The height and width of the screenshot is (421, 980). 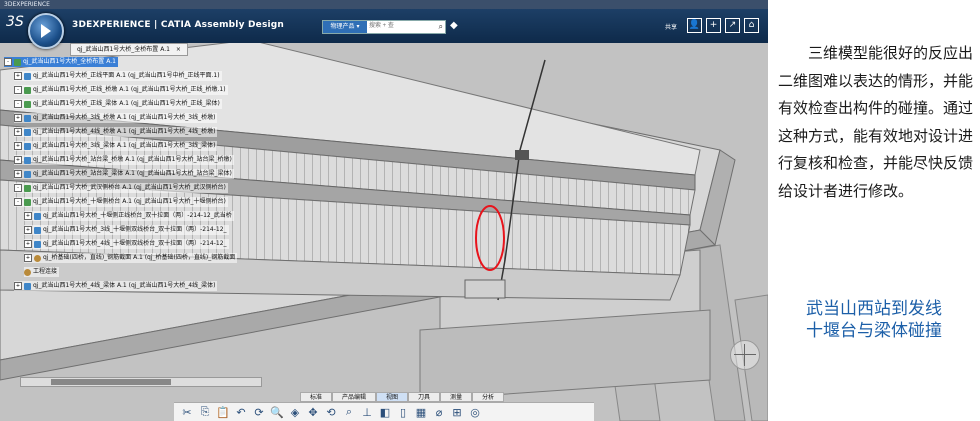 I want to click on paste-icon: 📋, so click(x=223, y=412).